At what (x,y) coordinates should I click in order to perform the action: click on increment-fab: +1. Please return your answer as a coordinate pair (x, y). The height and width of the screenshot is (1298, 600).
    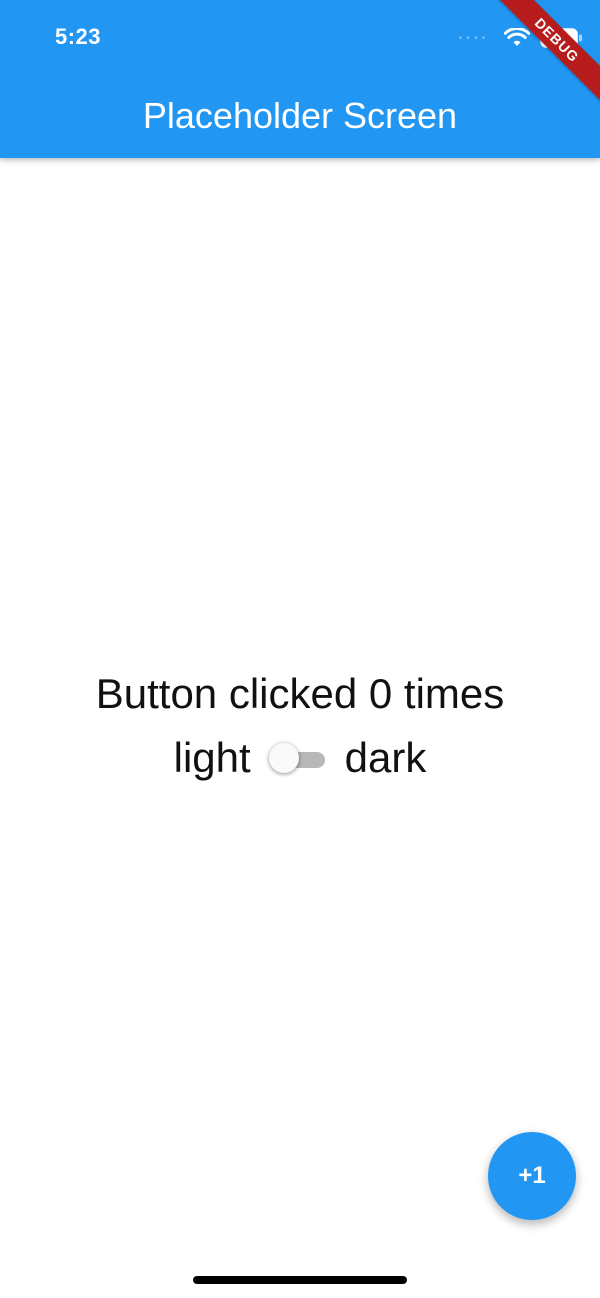
    Looking at the image, I should click on (532, 1176).